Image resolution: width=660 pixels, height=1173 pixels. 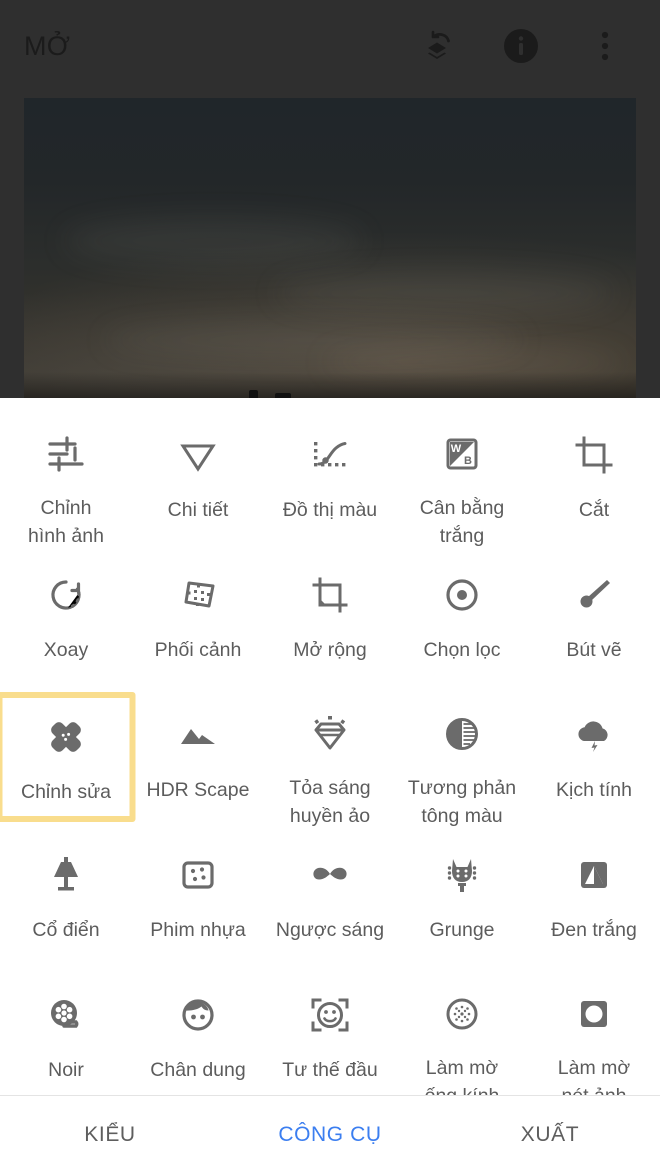 What do you see at coordinates (462, 650) in the screenshot?
I see `tool-label: Chọn lọc` at bounding box center [462, 650].